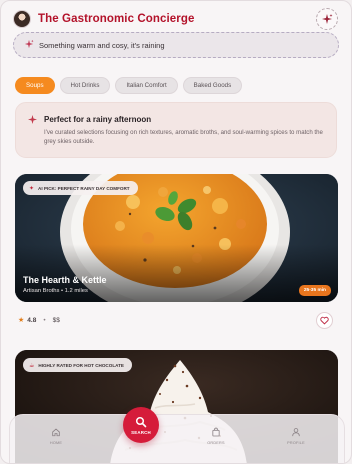  What do you see at coordinates (81, 365) in the screenshot?
I see `highly-rated-badge-label: HIGHLY RATED FOR HOT CHOCOLATE` at bounding box center [81, 365].